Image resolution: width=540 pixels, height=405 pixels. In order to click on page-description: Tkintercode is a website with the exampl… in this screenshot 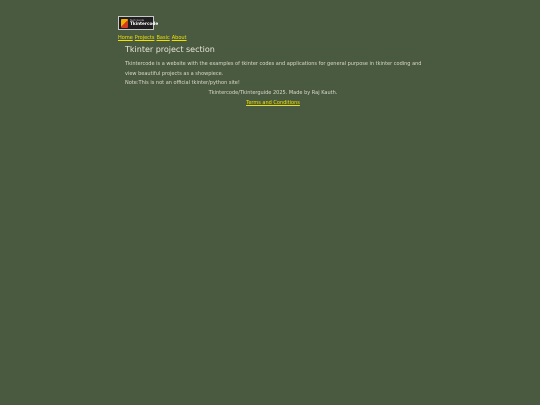, I will do `click(273, 69)`.